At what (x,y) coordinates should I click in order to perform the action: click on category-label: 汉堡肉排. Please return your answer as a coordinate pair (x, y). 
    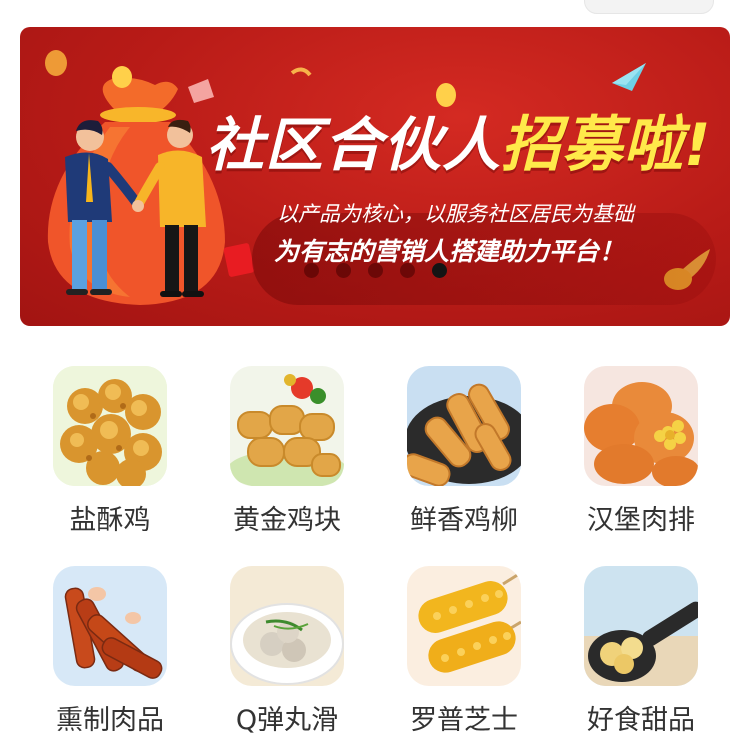
    Looking at the image, I should click on (641, 520).